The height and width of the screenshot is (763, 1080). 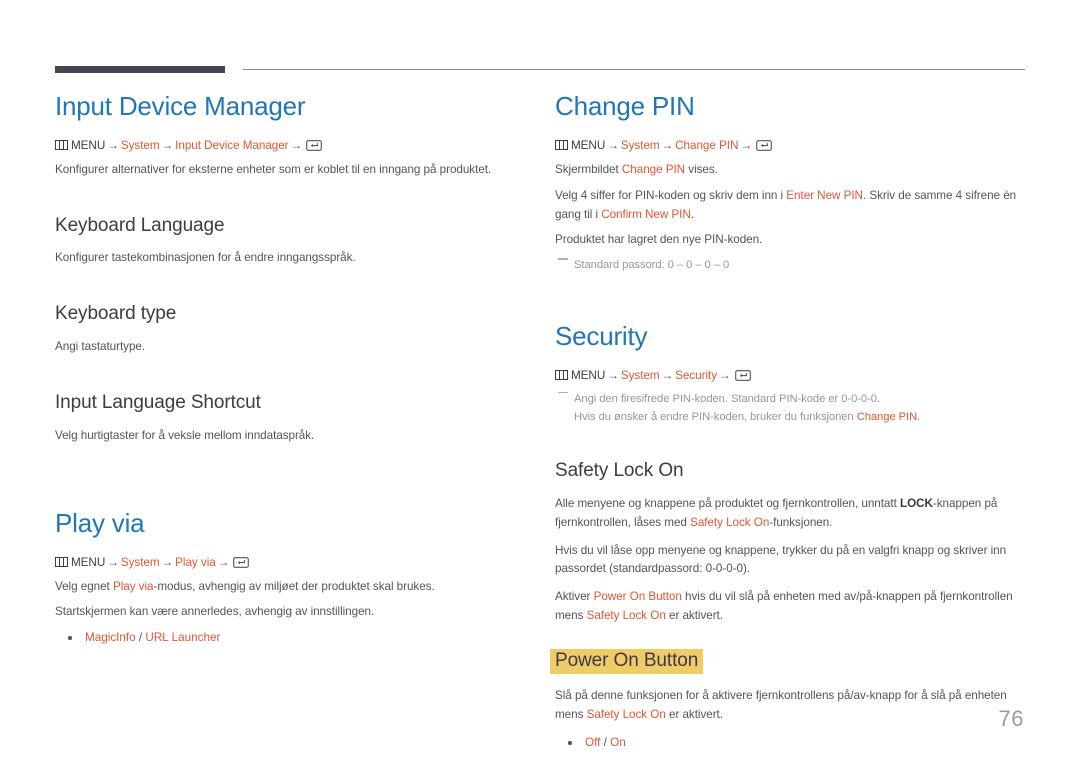 What do you see at coordinates (627, 662) in the screenshot?
I see `subsection-title-power-on-button: Power On Button` at bounding box center [627, 662].